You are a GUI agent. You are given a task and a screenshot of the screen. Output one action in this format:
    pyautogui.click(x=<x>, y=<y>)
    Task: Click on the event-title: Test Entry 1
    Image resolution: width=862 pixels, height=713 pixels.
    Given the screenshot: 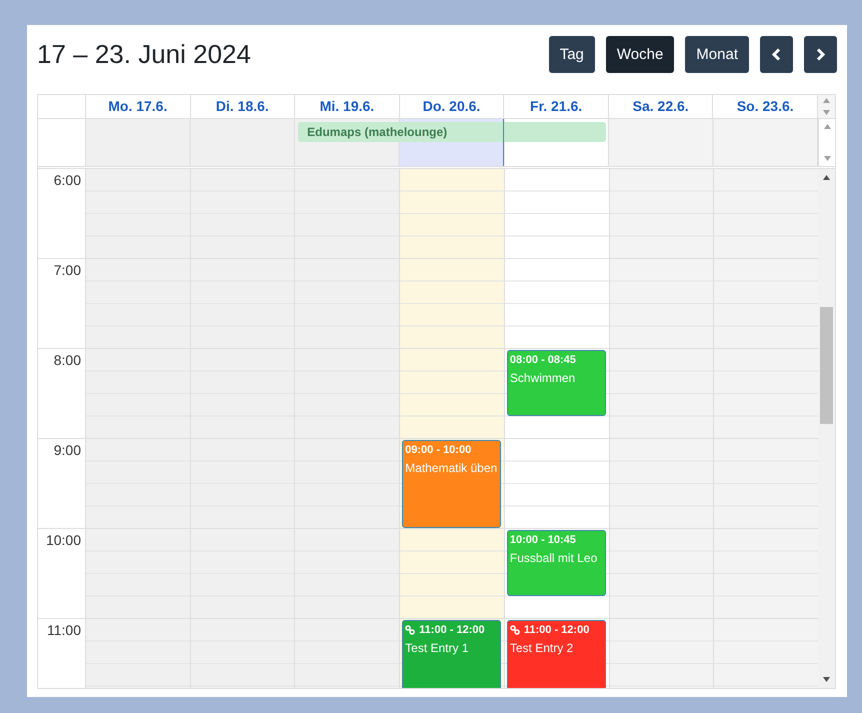 What is the action you would take?
    pyautogui.click(x=437, y=648)
    